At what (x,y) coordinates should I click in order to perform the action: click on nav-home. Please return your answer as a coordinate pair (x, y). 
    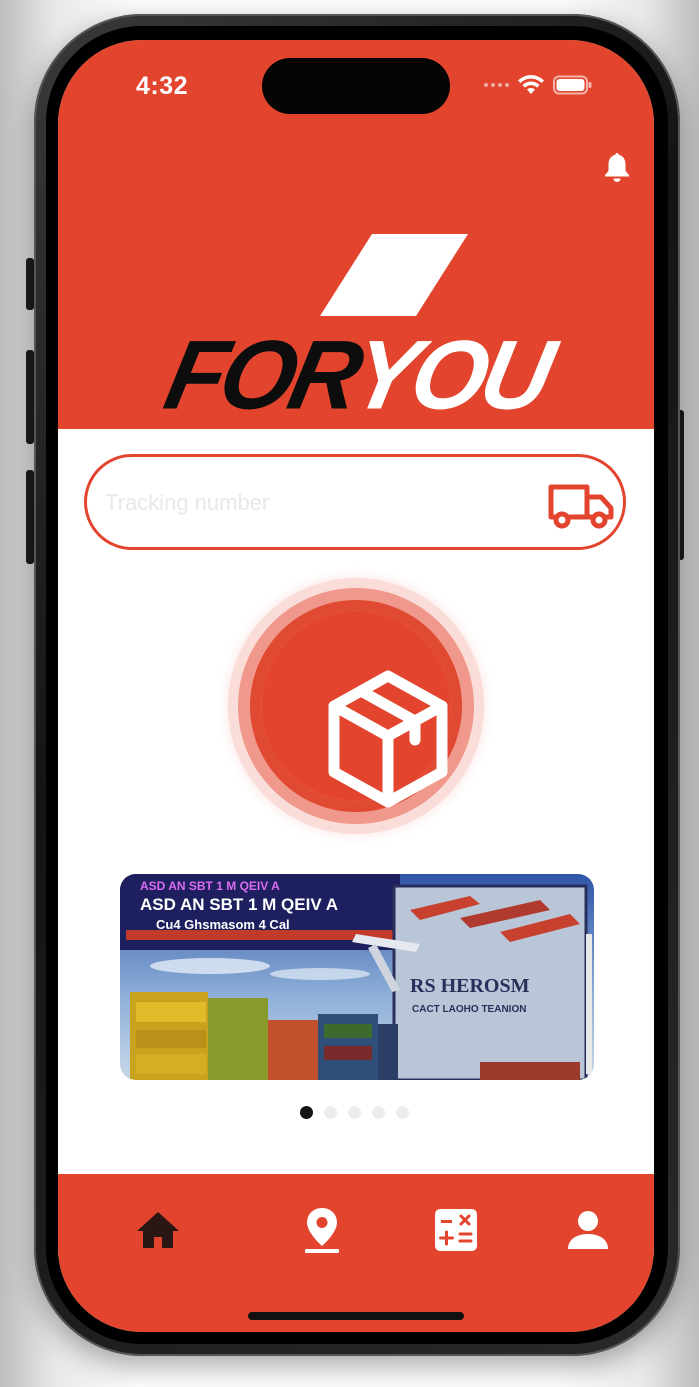
    Looking at the image, I should click on (158, 1230).